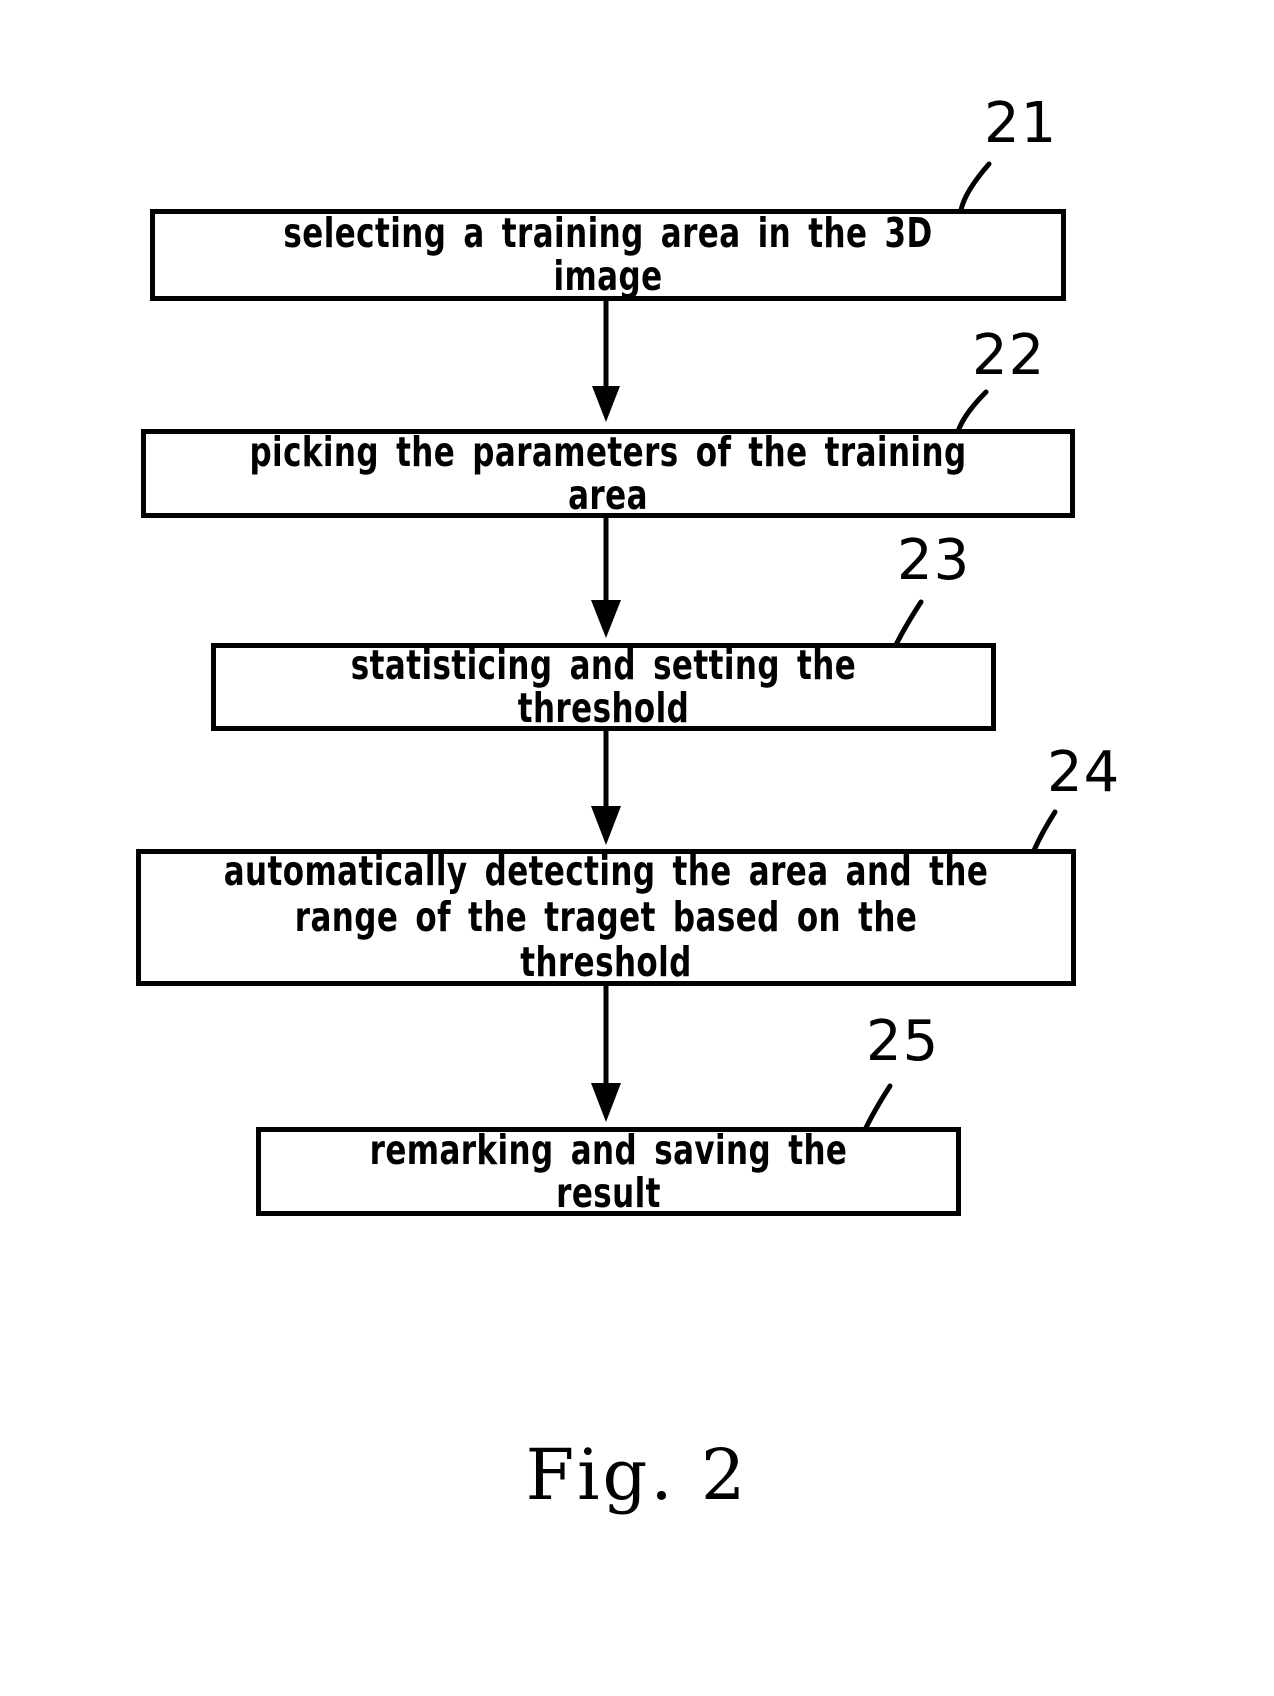 The height and width of the screenshot is (1696, 1274). Describe the element at coordinates (1009, 355) in the screenshot. I see `reference-numeral-22: 22` at that location.